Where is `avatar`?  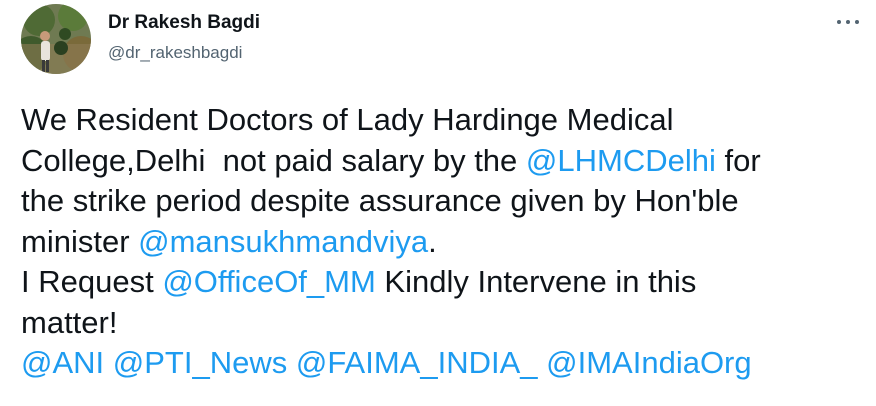 avatar is located at coordinates (56, 39).